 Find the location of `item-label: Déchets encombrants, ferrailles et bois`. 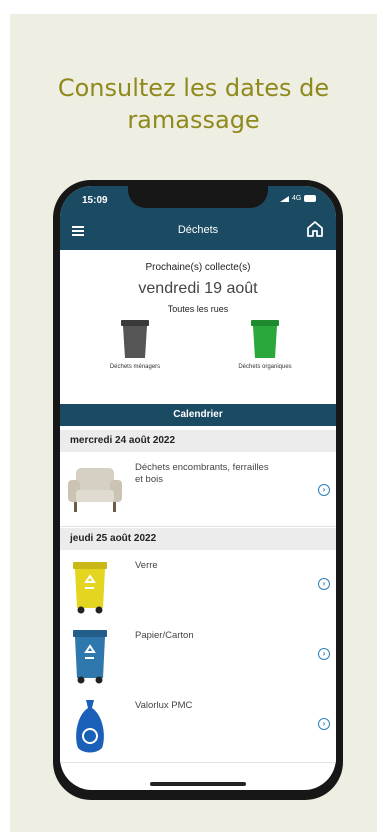

item-label: Déchets encombrants, ferrailles et bois is located at coordinates (202, 473).